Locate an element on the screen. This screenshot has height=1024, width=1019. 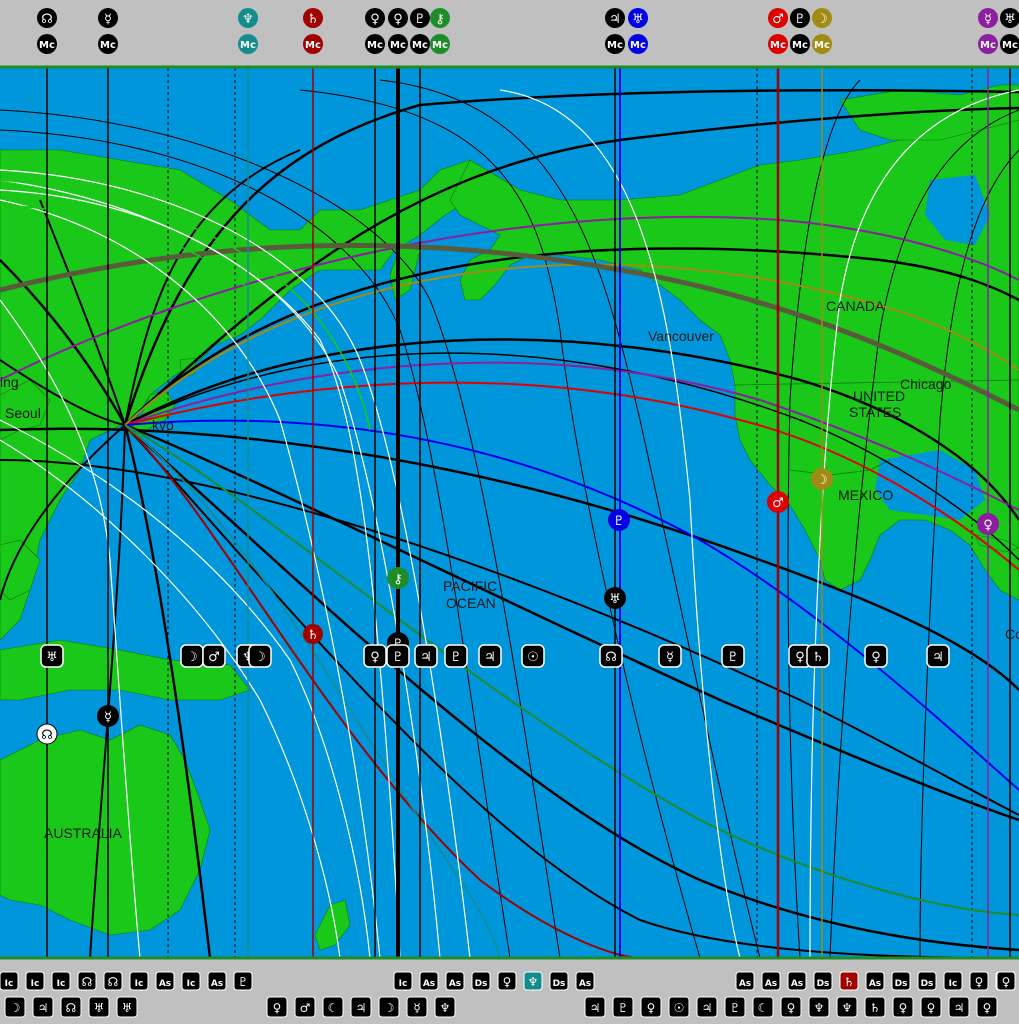
saturn-marker-glyph: ♄ is located at coordinates (313, 635).